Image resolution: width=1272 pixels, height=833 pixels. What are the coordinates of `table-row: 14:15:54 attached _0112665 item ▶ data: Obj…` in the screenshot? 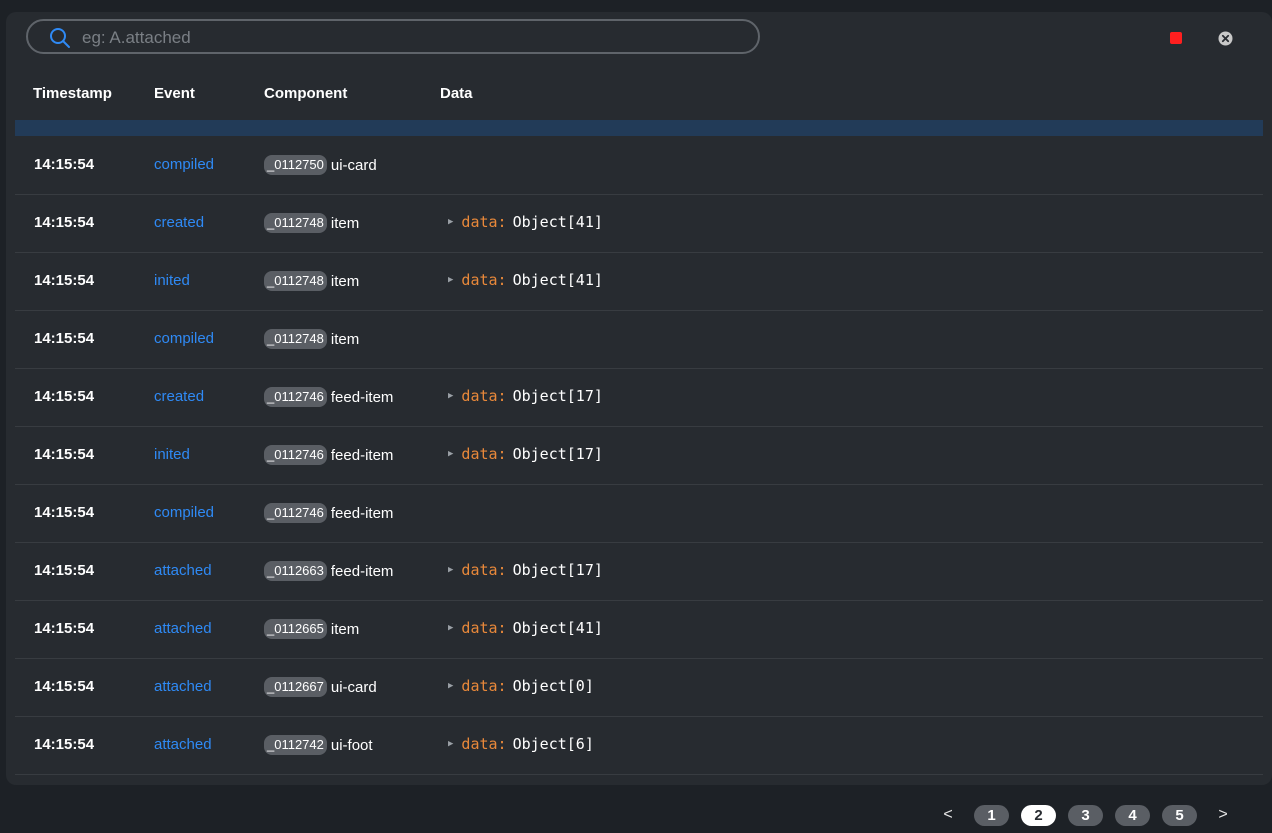 It's located at (639, 630).